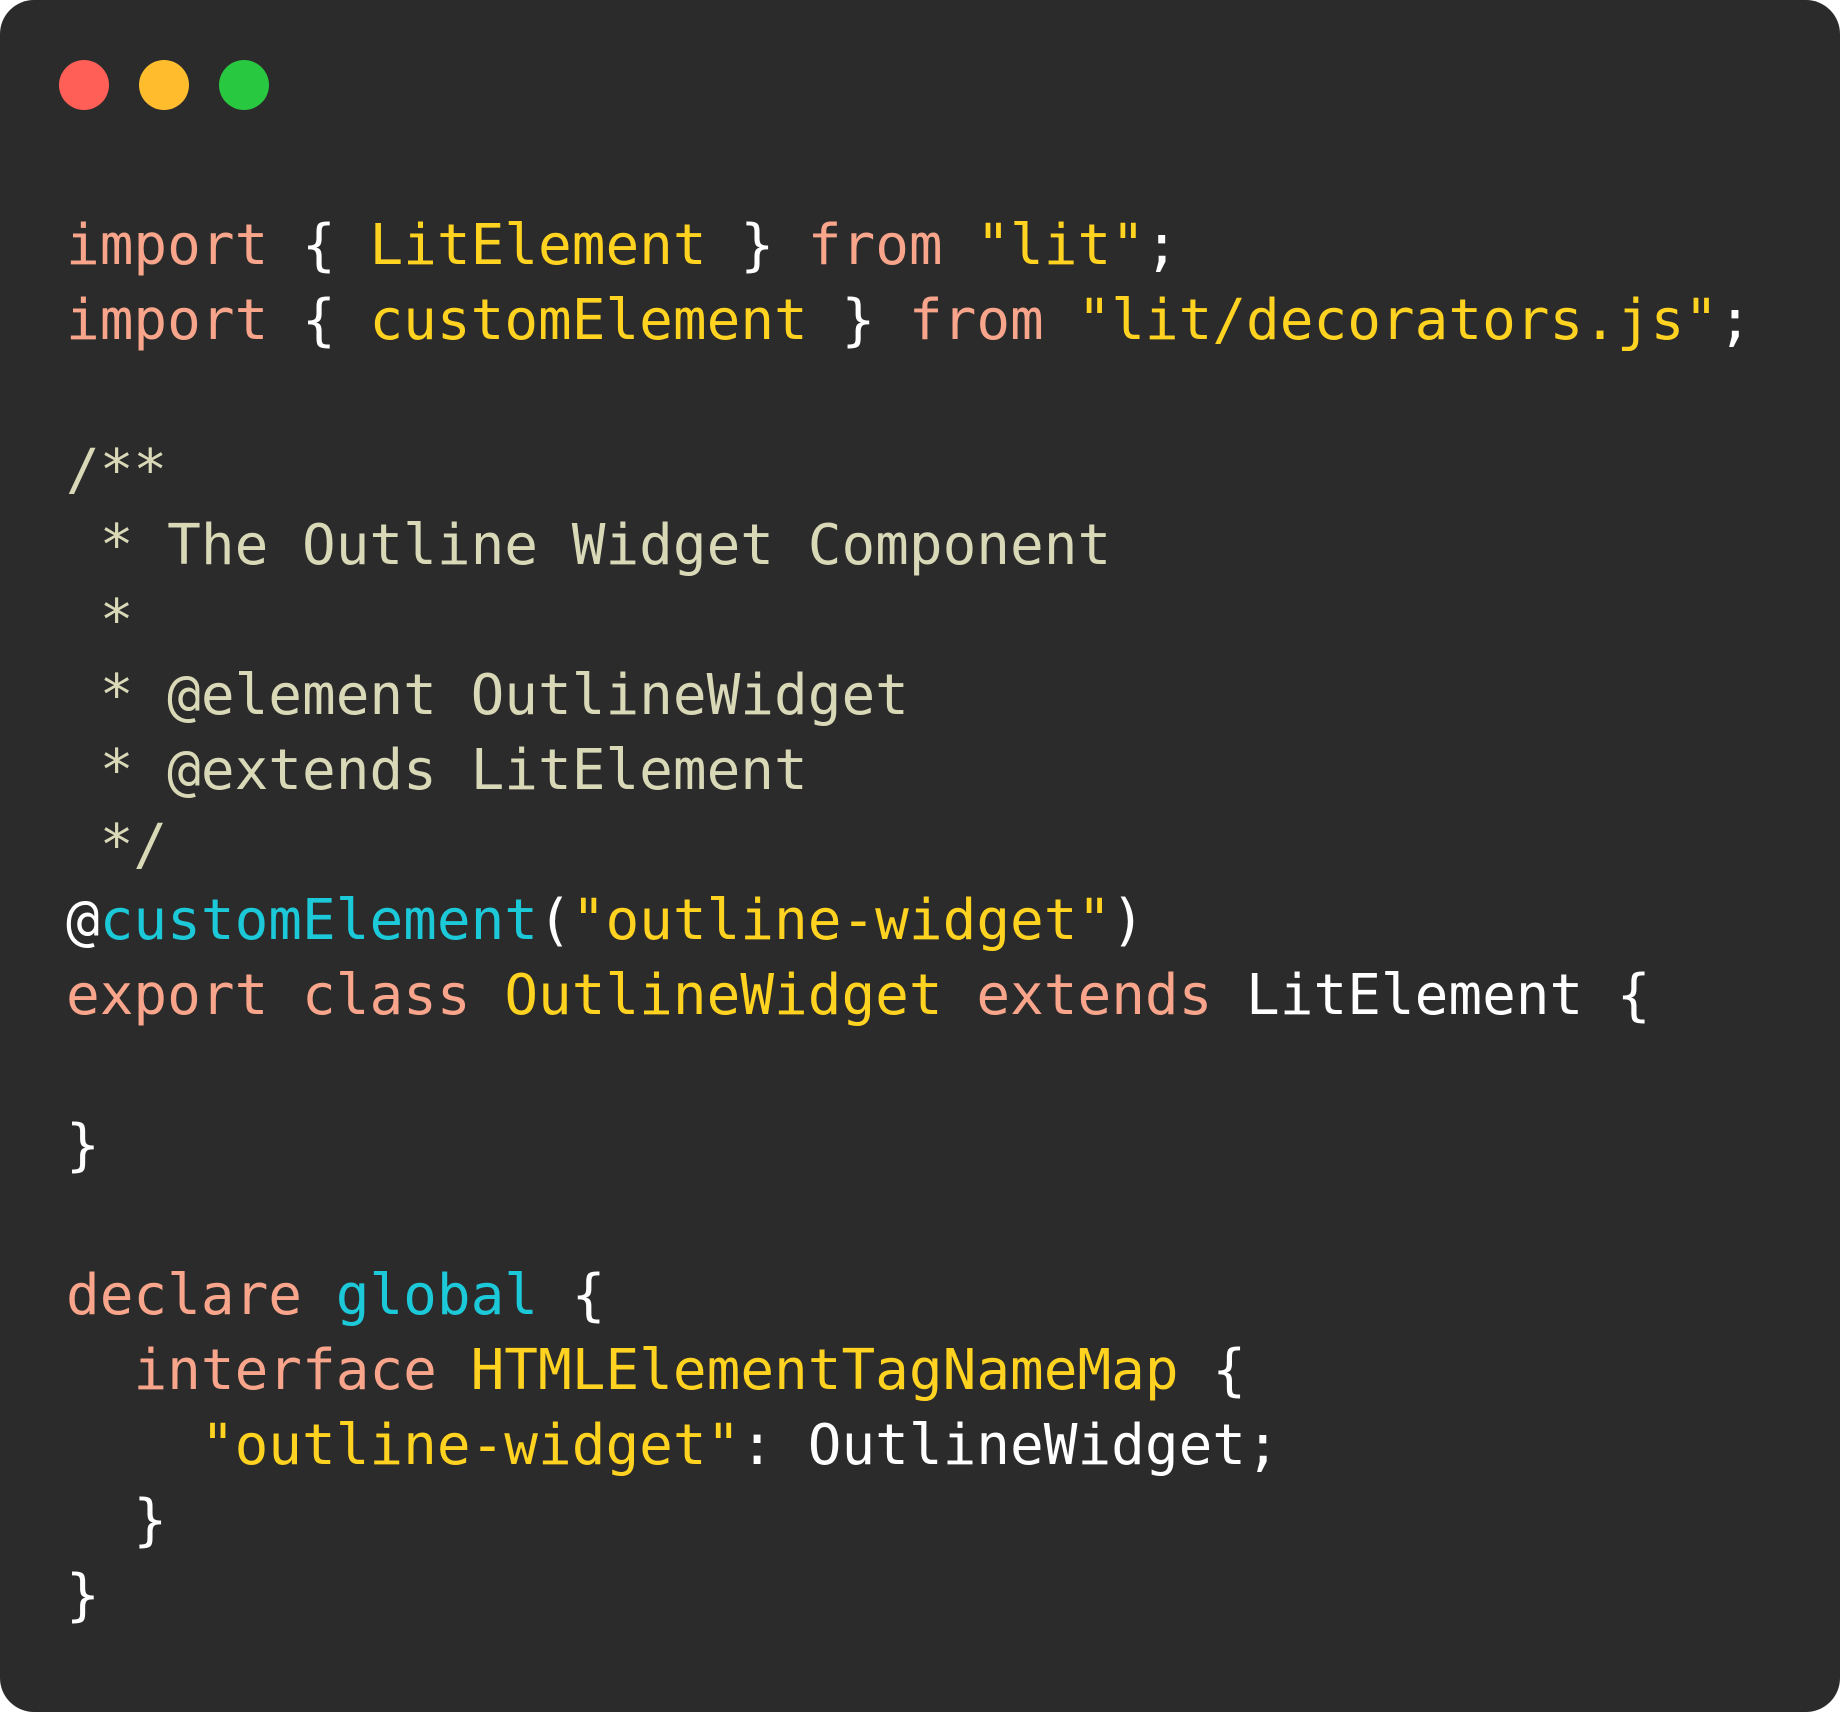 This screenshot has width=1840, height=1712. Describe the element at coordinates (1128, 920) in the screenshot. I see `code-token-plain: )` at that location.